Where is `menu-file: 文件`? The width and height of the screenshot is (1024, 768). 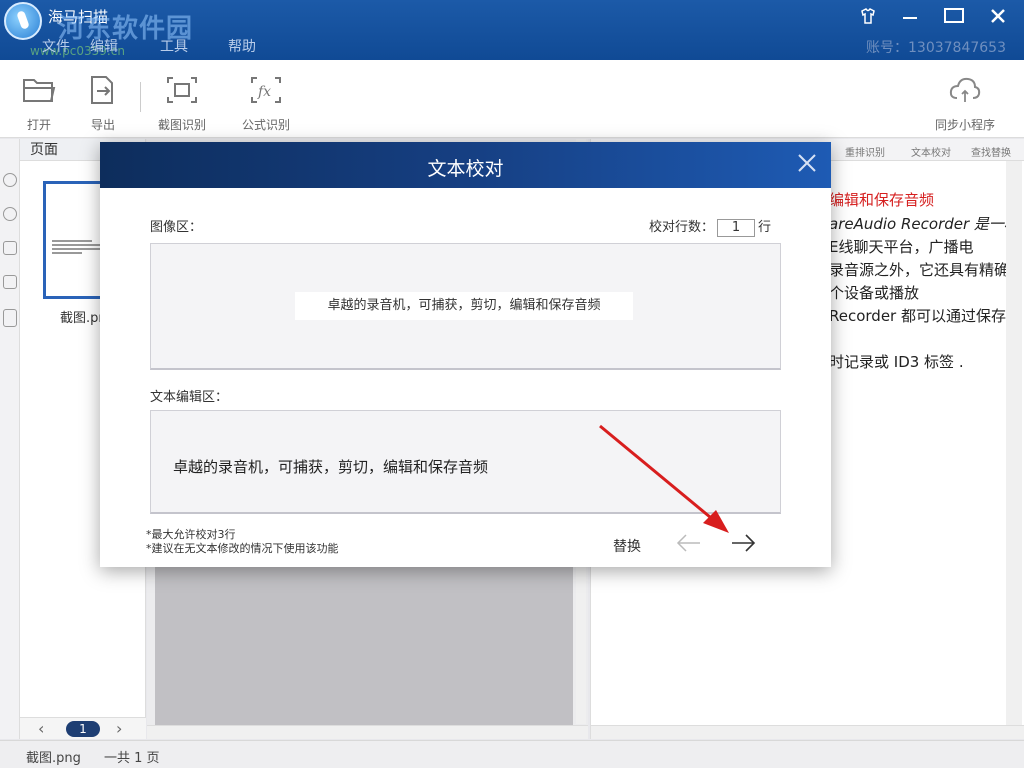
menu-file: 文件 is located at coordinates (56, 46).